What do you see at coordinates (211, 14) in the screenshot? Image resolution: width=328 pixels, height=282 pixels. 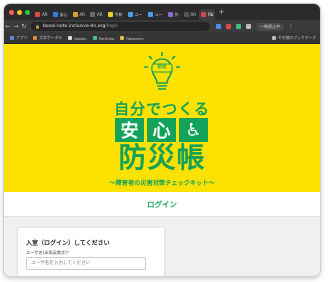 I see `tab-label: Rb` at bounding box center [211, 14].